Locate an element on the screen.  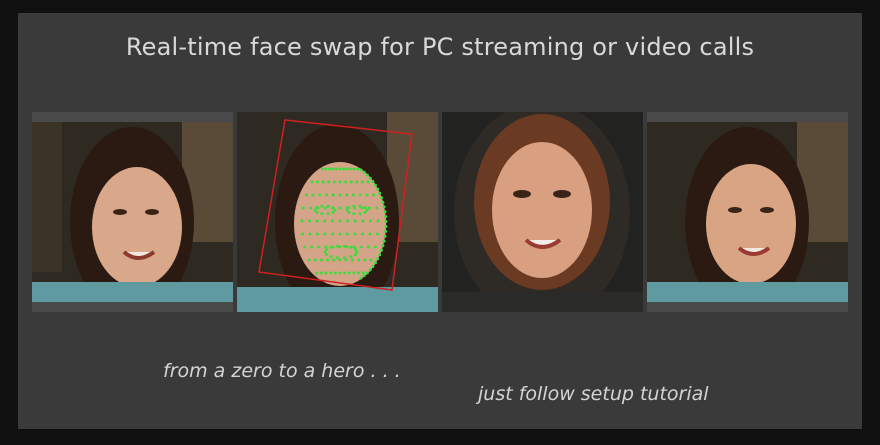
landmark-detection-image is located at coordinates (337, 212).